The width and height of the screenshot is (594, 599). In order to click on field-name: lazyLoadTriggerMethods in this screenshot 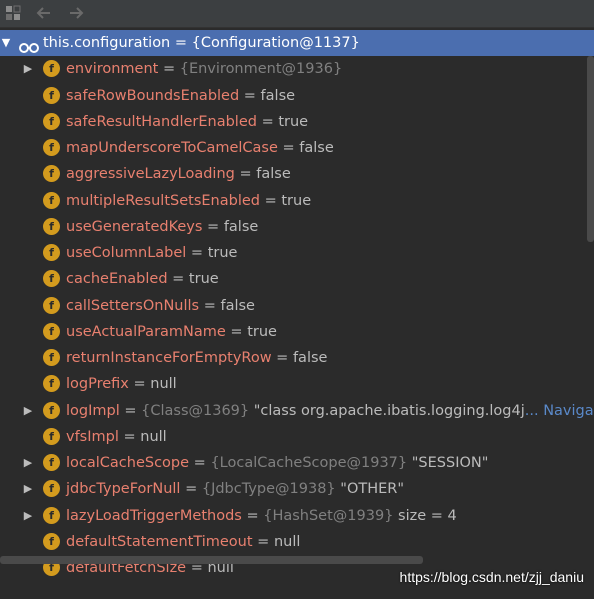, I will do `click(154, 515)`.